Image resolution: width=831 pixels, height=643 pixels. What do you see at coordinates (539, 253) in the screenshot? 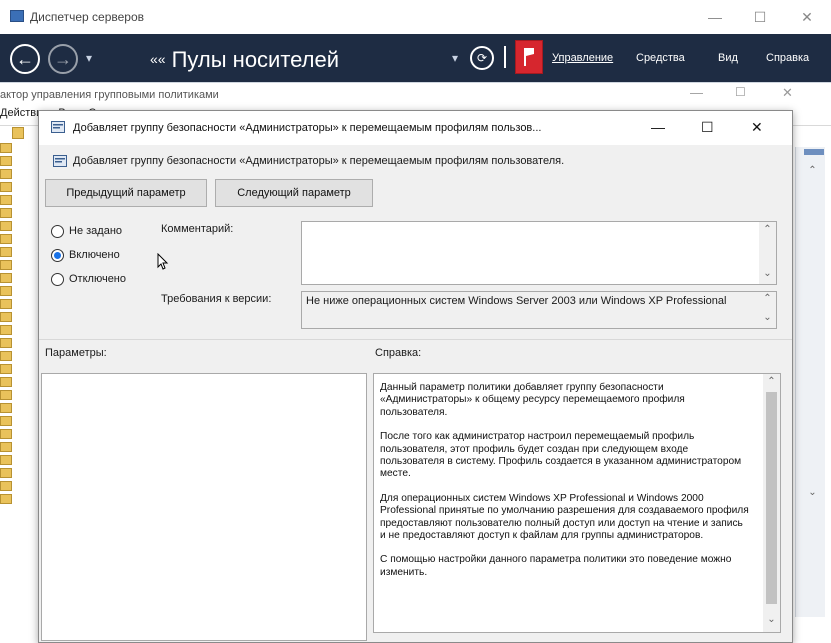
I see `comment-textarea: ⌃ ⌄` at bounding box center [539, 253].